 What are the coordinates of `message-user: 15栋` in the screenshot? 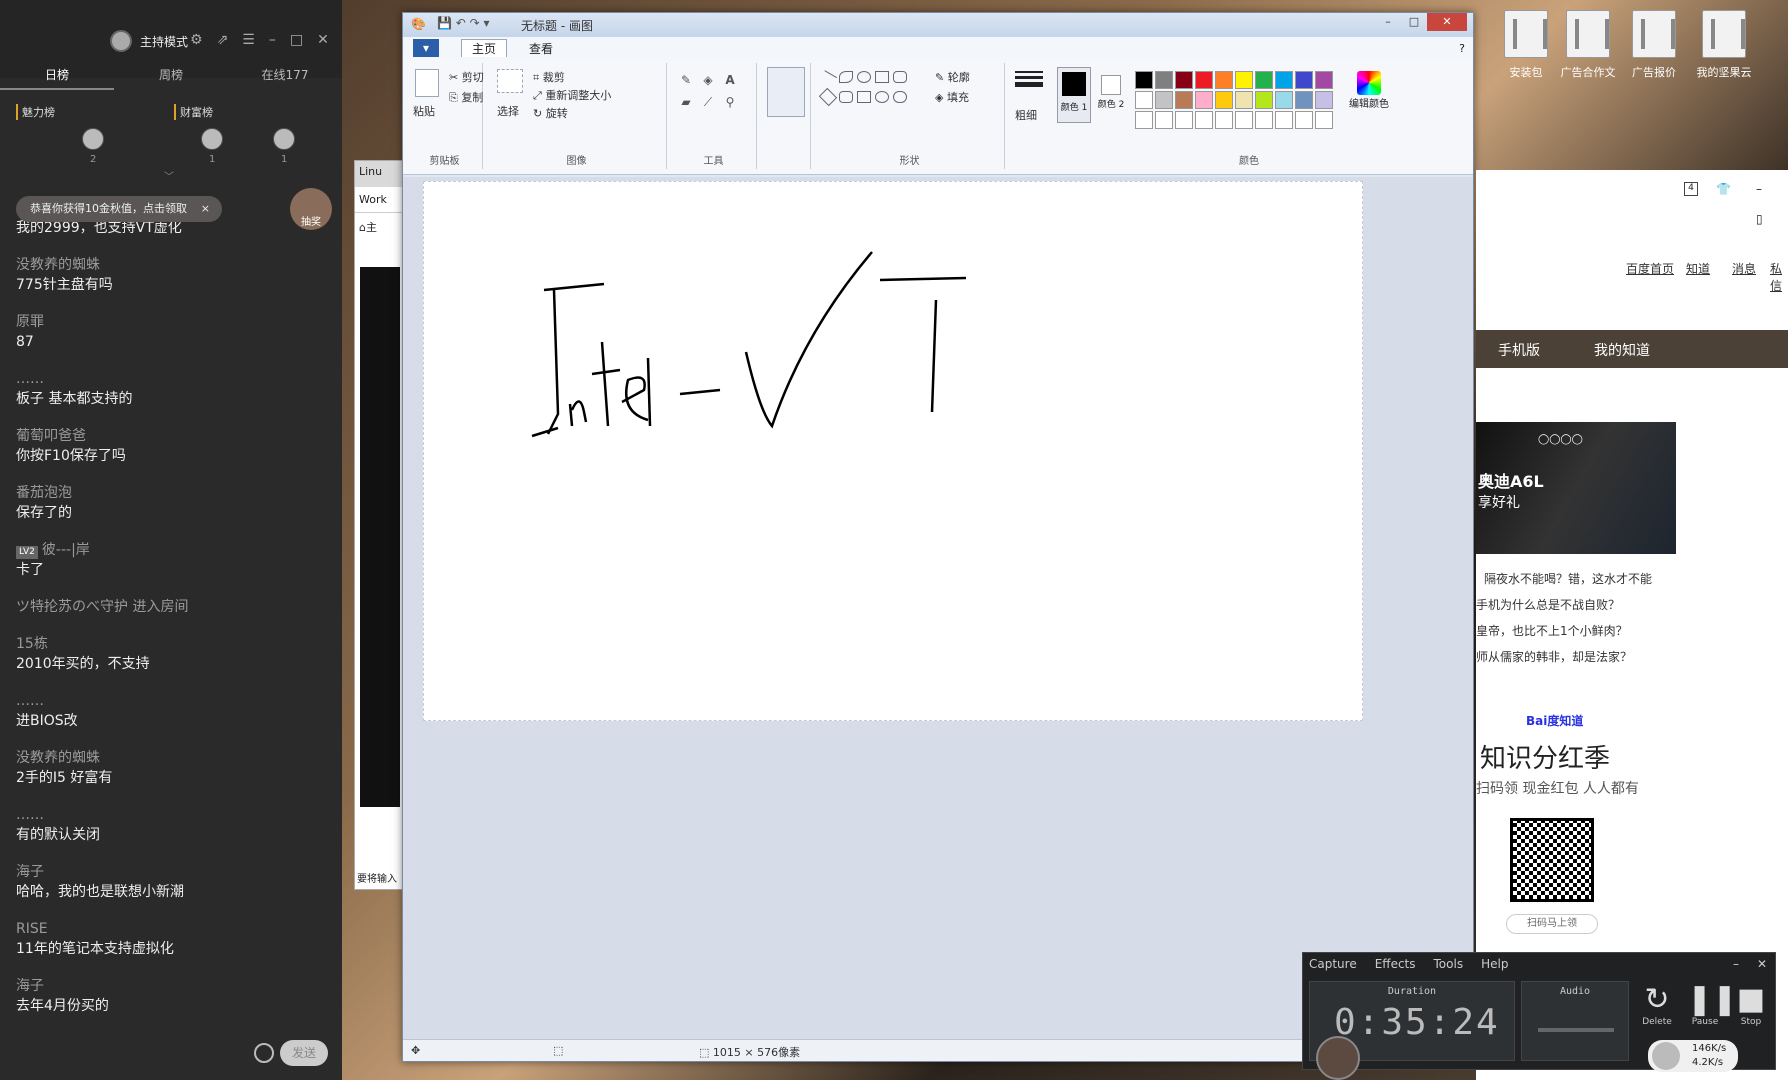 It's located at (171, 644).